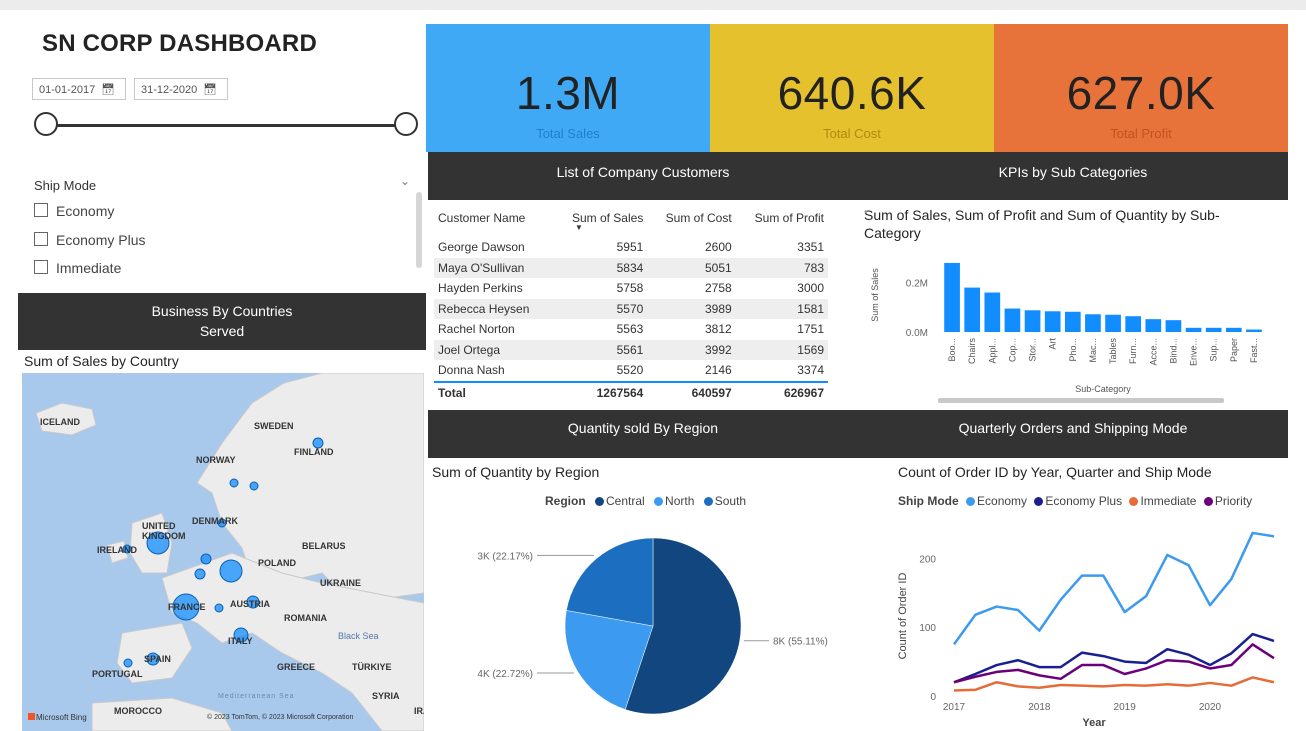 The image size is (1306, 731). Describe the element at coordinates (1073, 172) in the screenshot. I see `section-title-kpis-sub: KPIs by Sub Categories` at that location.